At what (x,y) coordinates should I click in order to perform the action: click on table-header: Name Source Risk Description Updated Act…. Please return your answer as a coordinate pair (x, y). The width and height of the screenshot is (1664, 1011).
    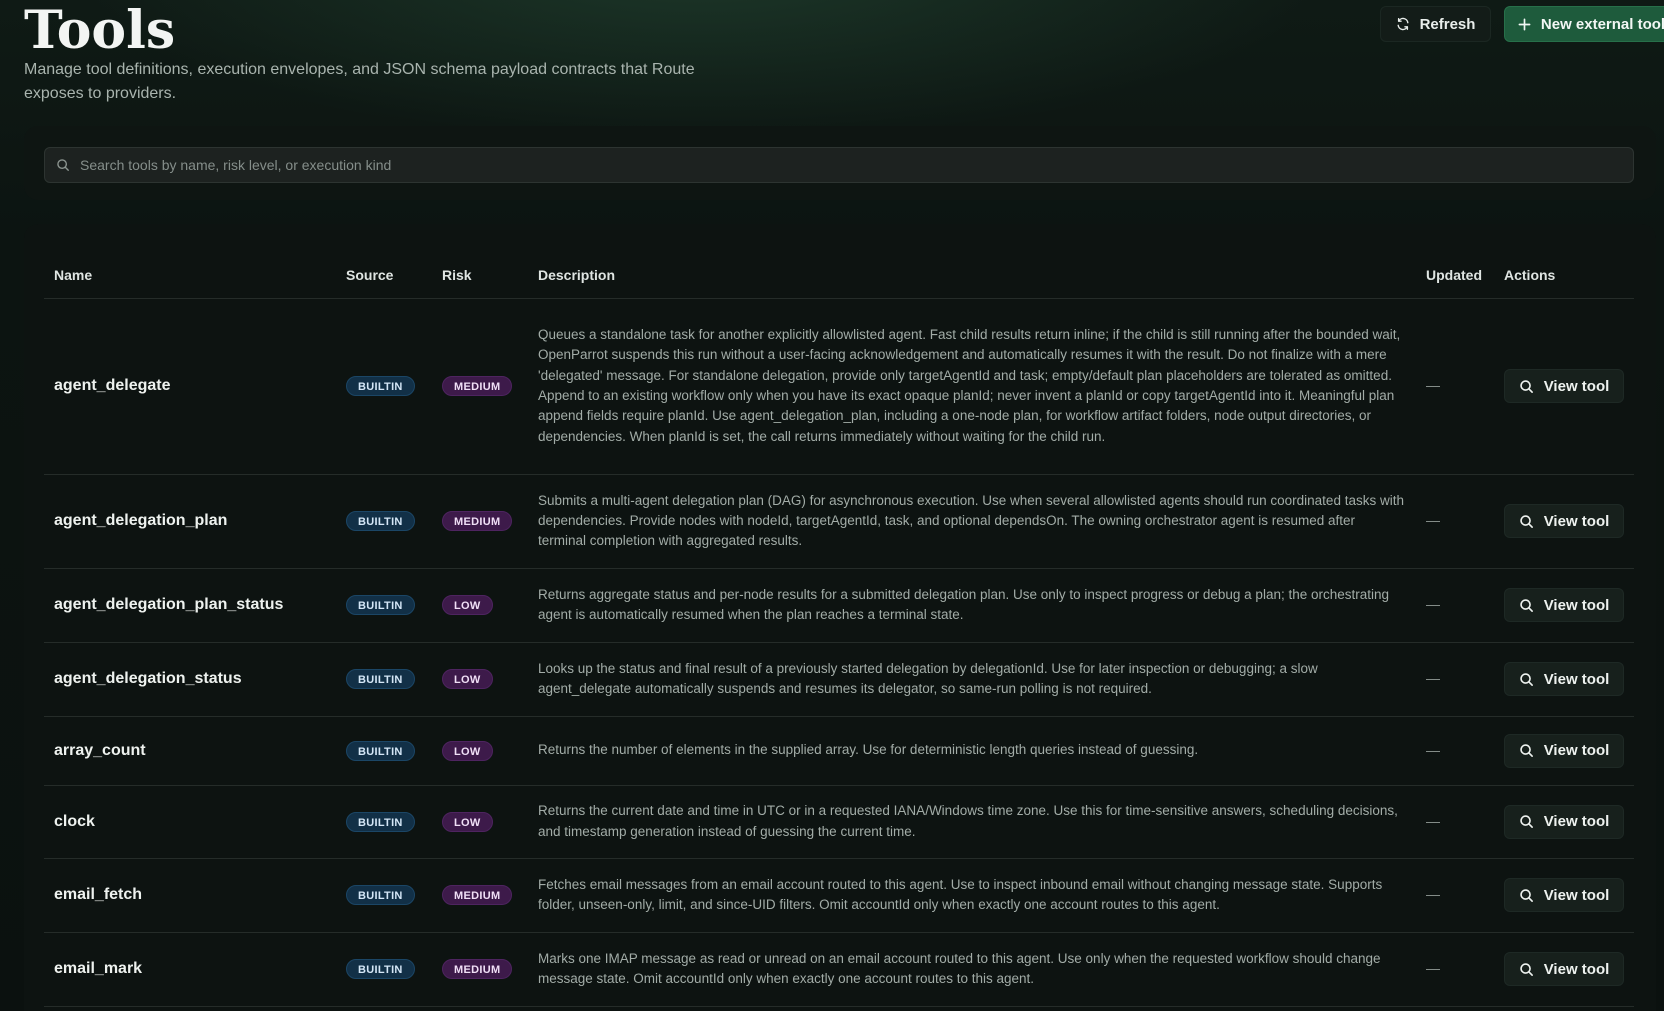
    Looking at the image, I should click on (839, 275).